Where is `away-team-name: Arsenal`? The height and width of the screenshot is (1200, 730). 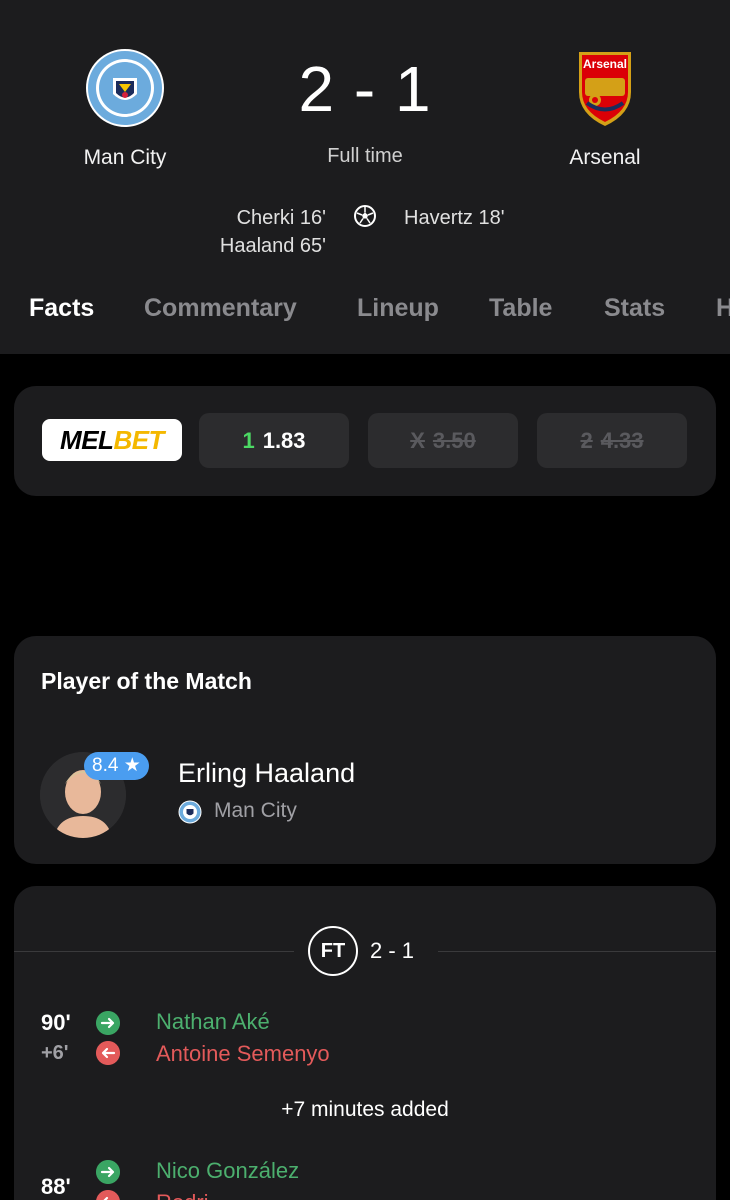 away-team-name: Arsenal is located at coordinates (605, 157).